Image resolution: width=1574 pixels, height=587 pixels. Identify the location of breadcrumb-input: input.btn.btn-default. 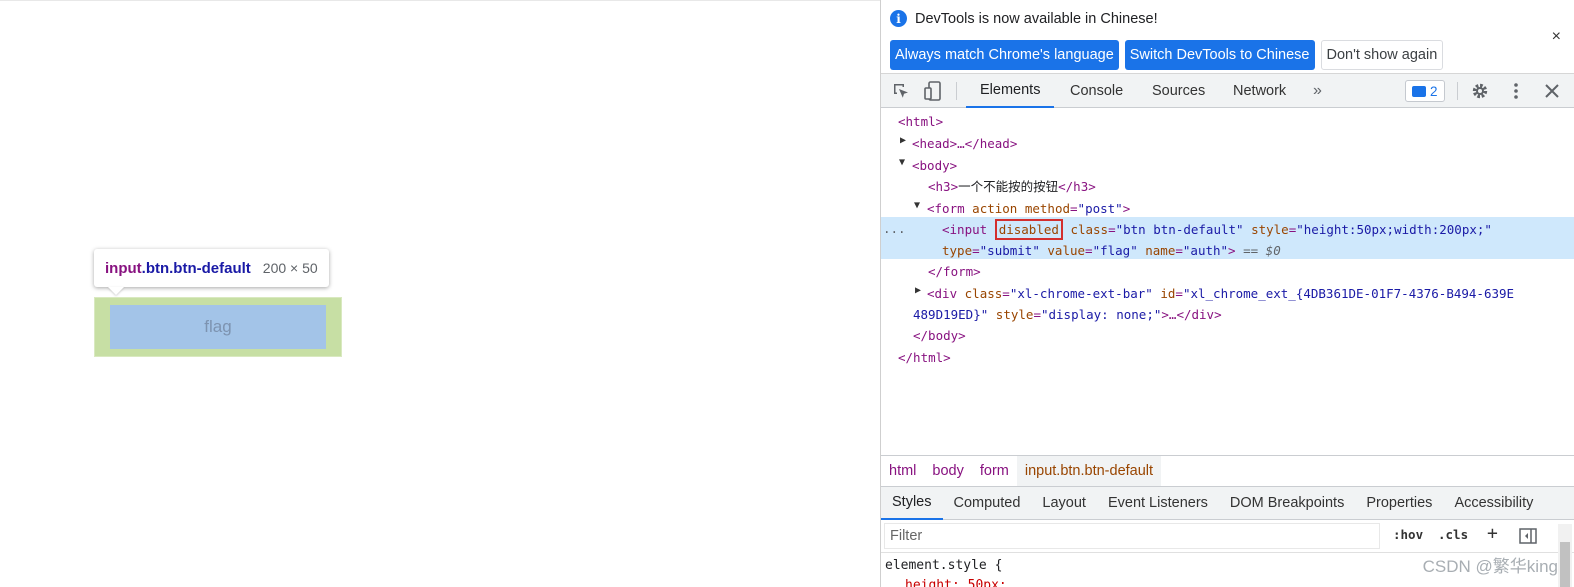
(1089, 471).